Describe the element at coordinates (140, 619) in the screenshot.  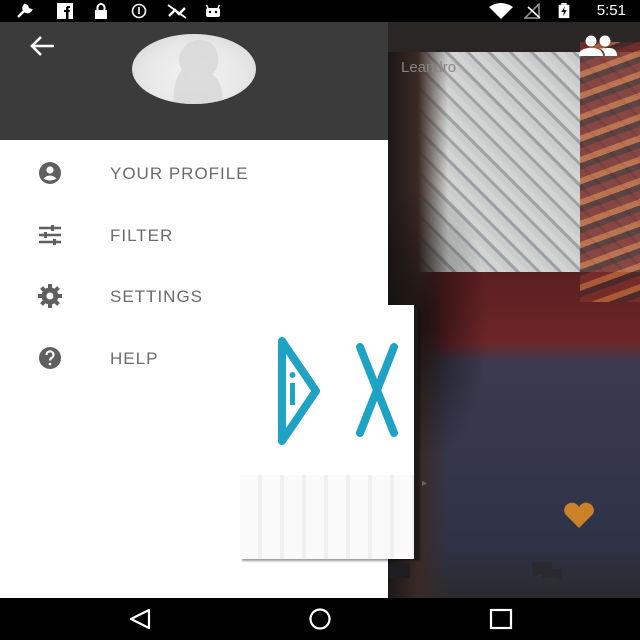
I see `back-triangle-icon` at that location.